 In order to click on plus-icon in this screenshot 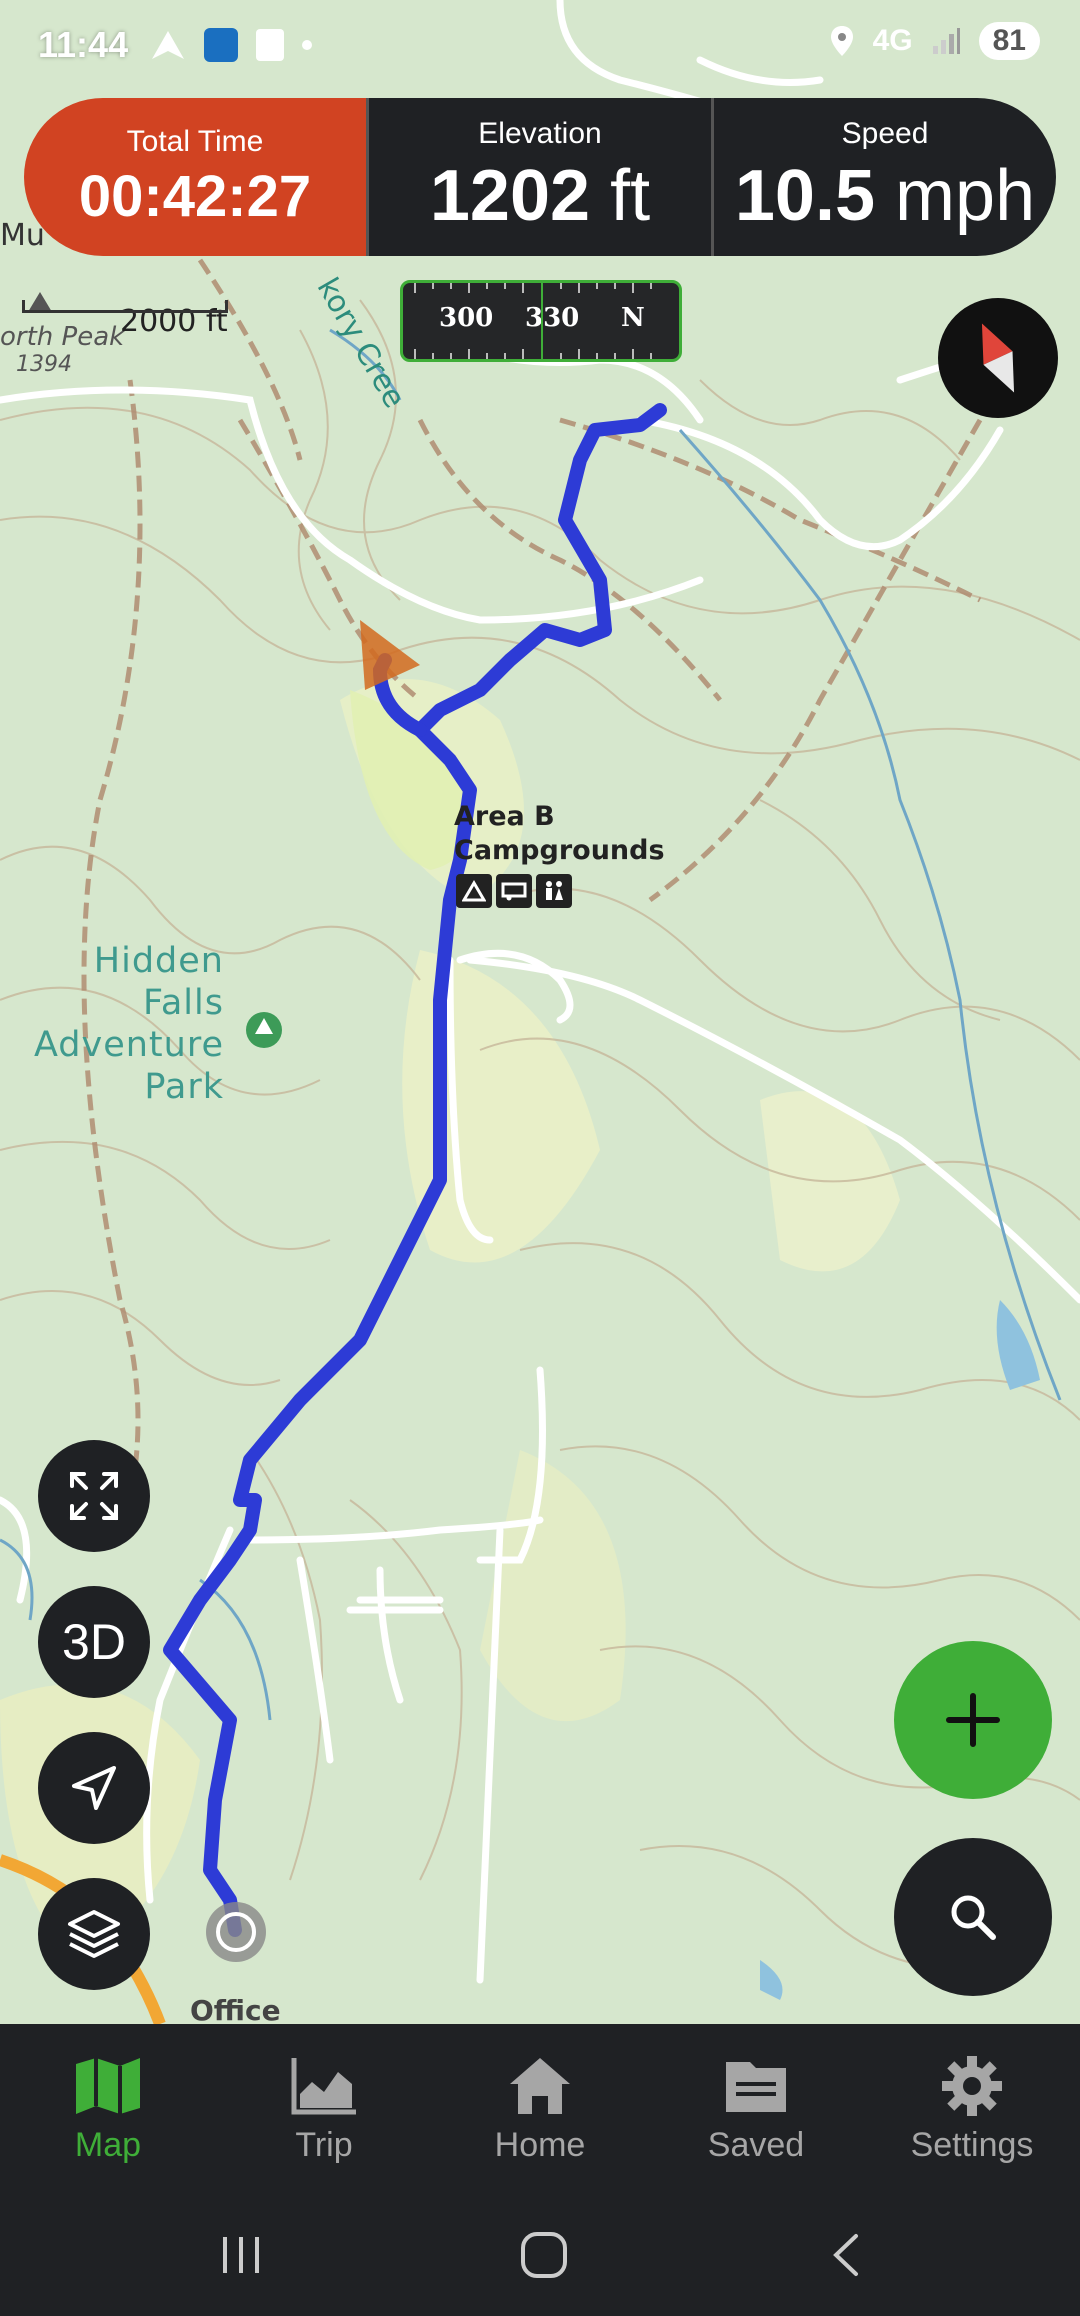, I will do `click(973, 1720)`.